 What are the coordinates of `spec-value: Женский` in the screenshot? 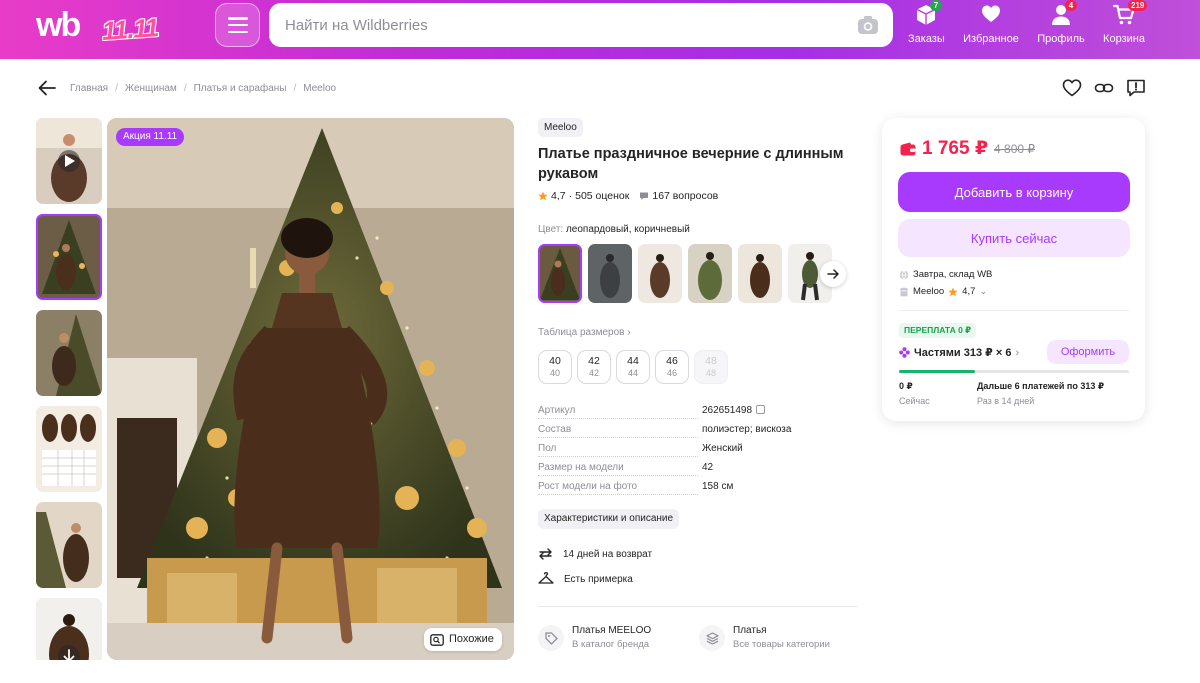 It's located at (722, 448).